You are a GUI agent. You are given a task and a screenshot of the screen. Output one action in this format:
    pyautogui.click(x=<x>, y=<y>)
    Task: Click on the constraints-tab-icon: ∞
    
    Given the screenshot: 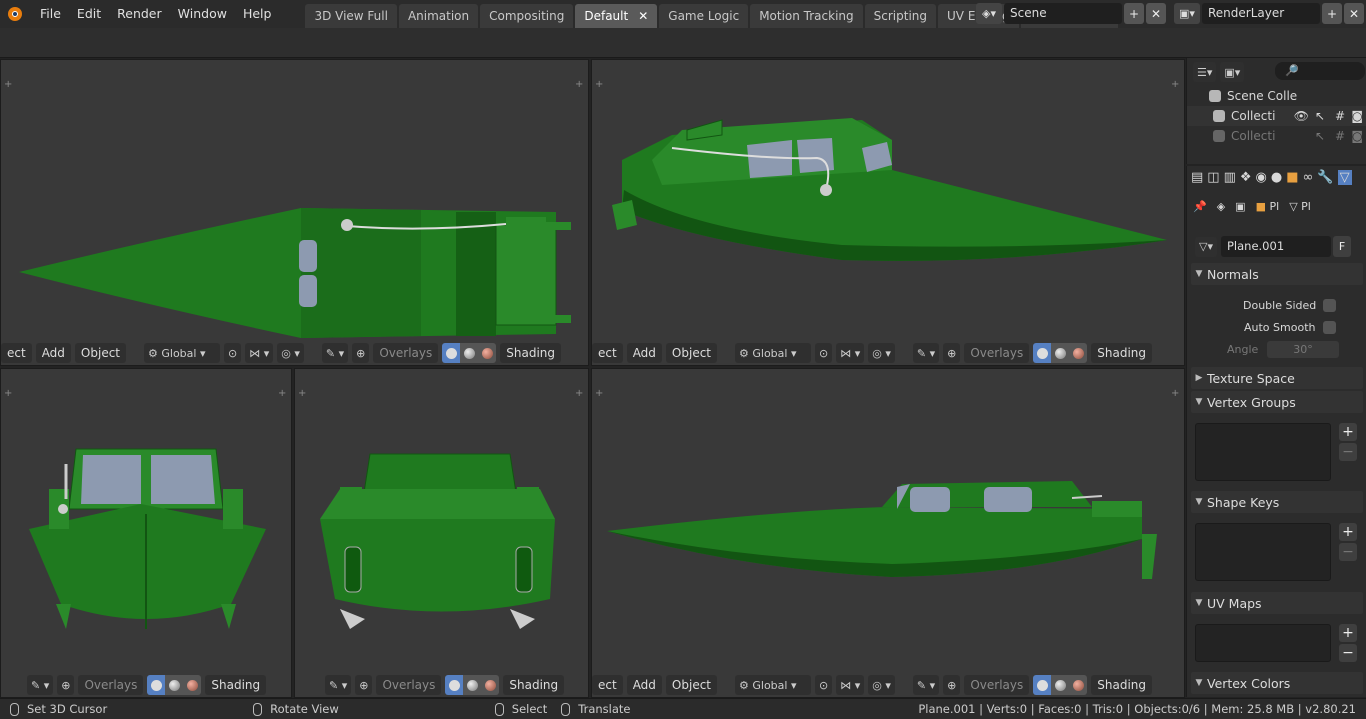 What is the action you would take?
    pyautogui.click(x=1308, y=177)
    